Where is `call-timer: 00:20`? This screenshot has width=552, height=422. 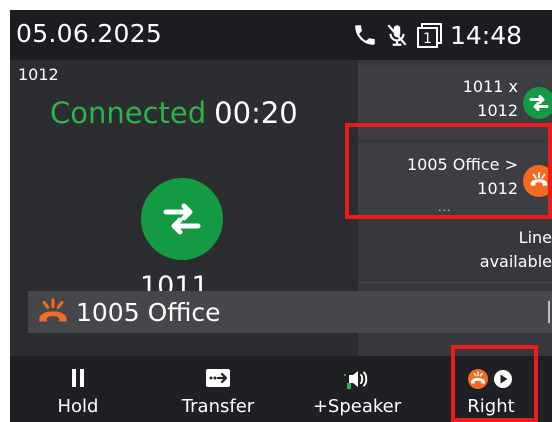
call-timer: 00:20 is located at coordinates (256, 113).